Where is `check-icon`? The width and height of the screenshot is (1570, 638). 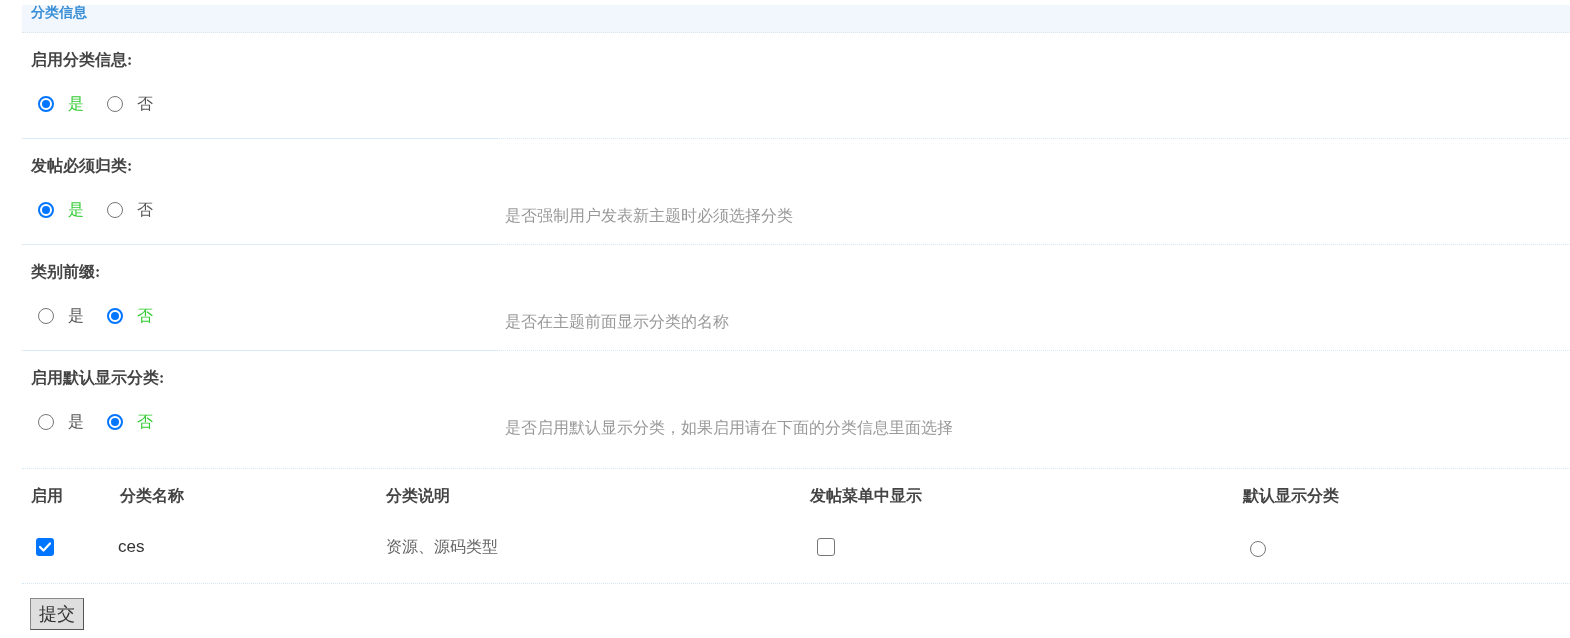
check-icon is located at coordinates (45, 547).